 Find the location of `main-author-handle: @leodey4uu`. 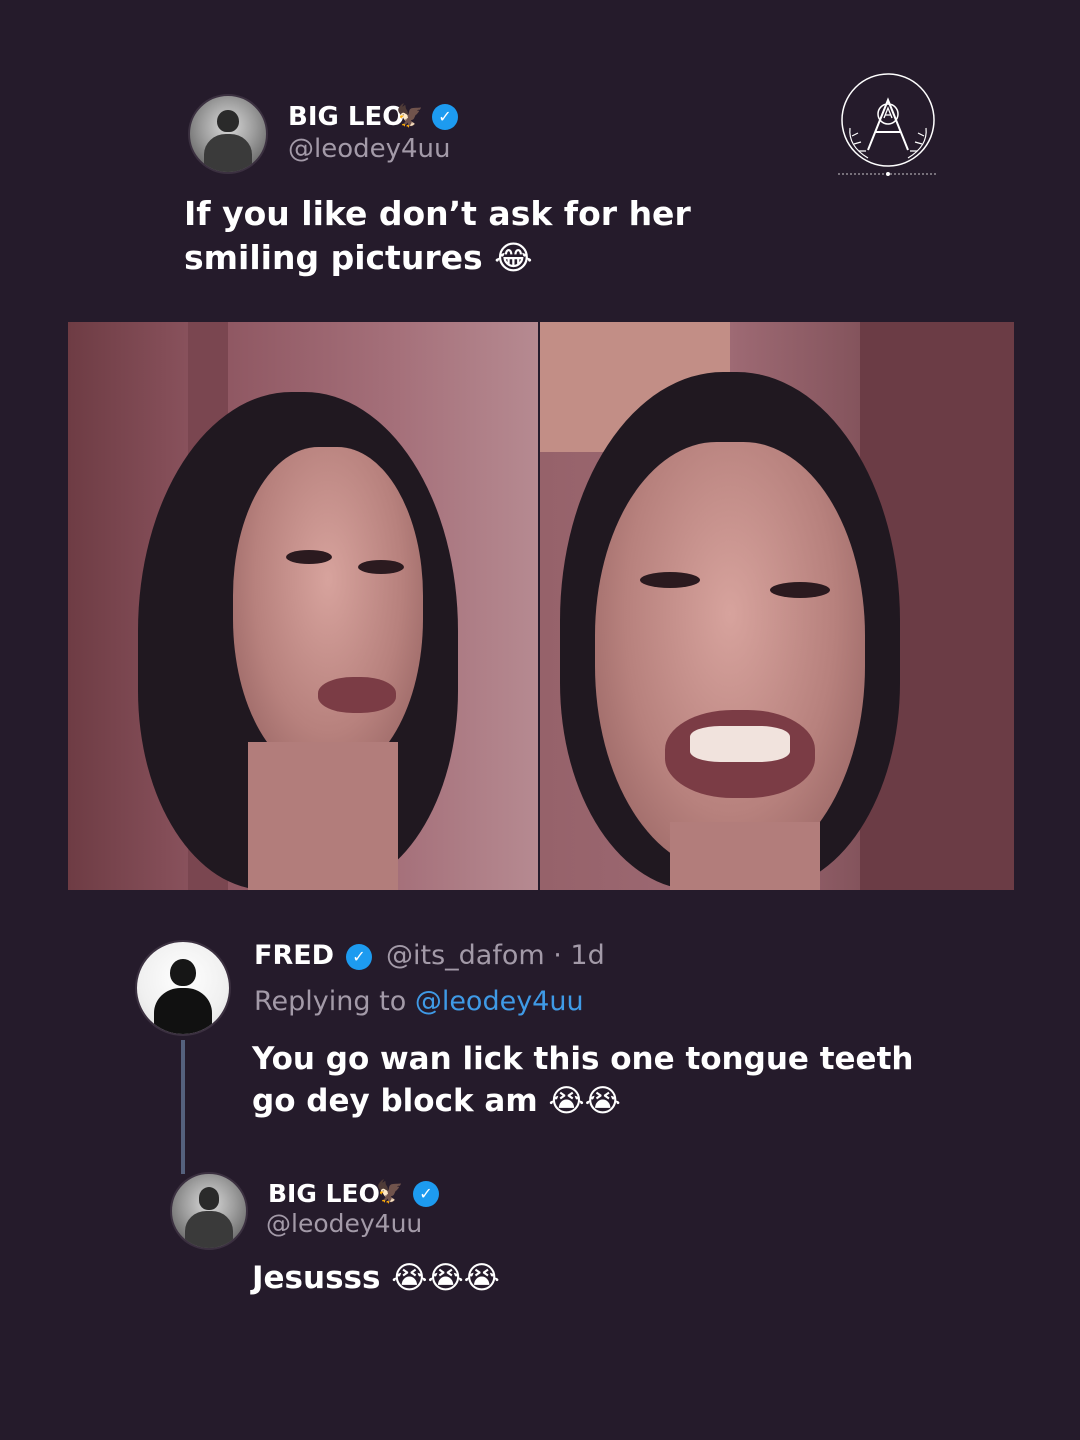

main-author-handle: @leodey4uu is located at coordinates (369, 149).